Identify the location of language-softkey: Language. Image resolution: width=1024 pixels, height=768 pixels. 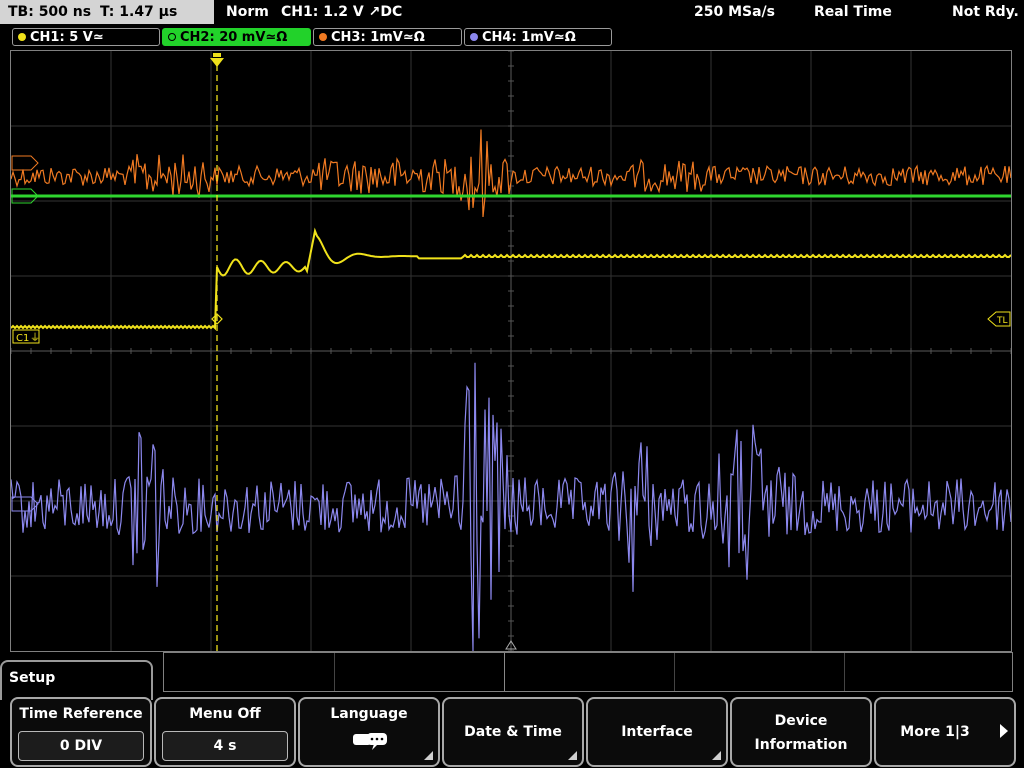
(369, 732).